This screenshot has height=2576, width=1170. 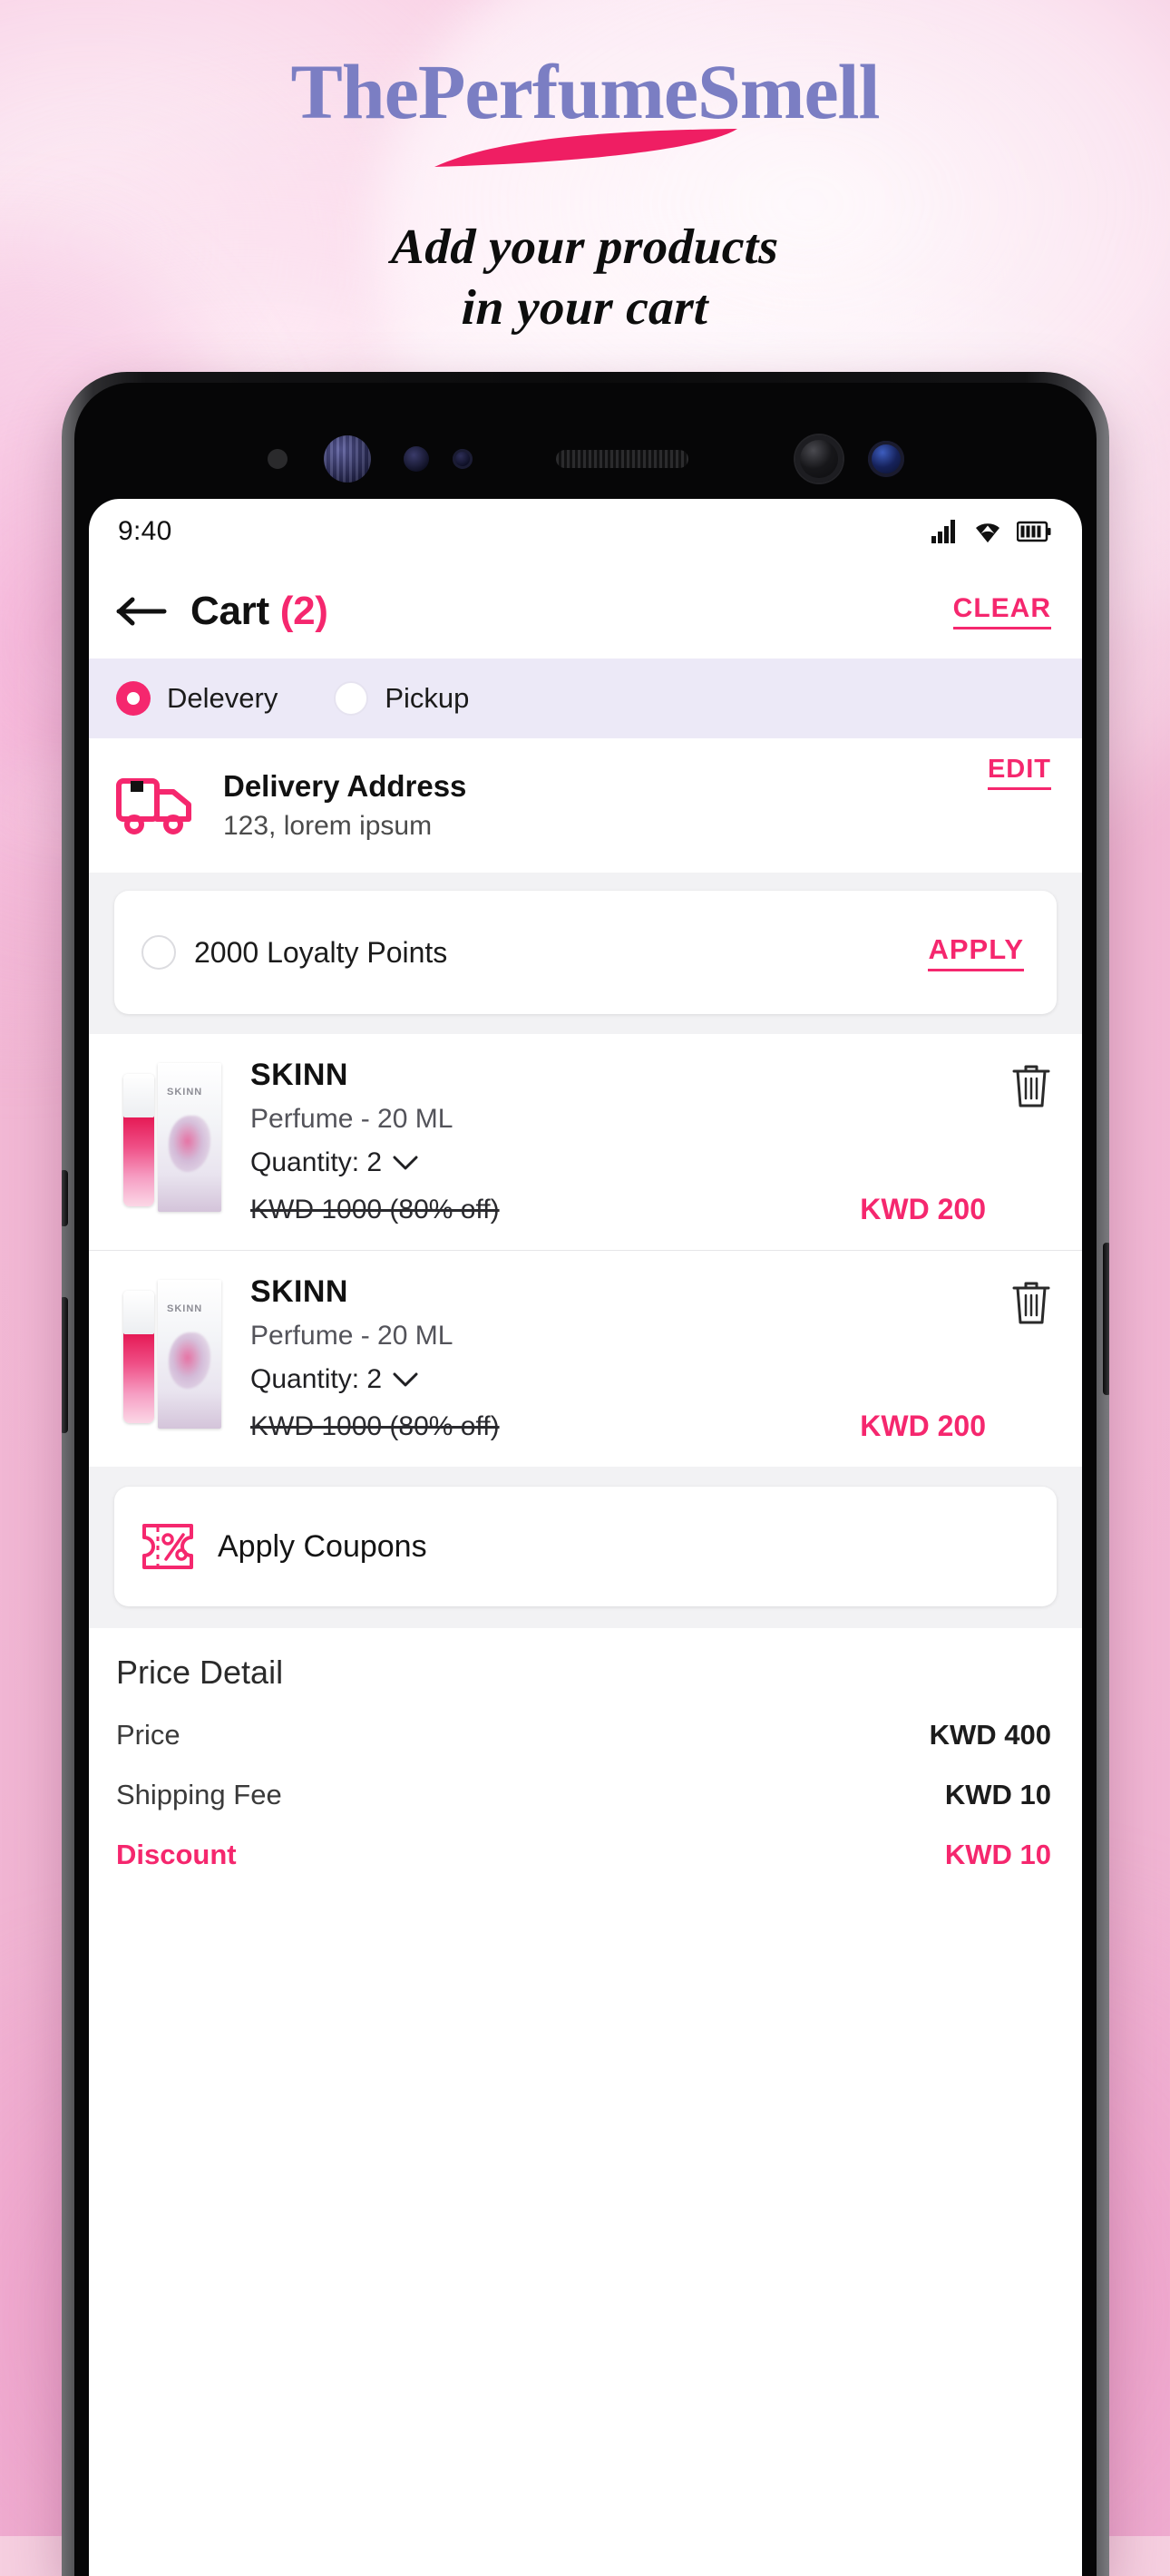 I want to click on power-button, so click(x=1106, y=1319).